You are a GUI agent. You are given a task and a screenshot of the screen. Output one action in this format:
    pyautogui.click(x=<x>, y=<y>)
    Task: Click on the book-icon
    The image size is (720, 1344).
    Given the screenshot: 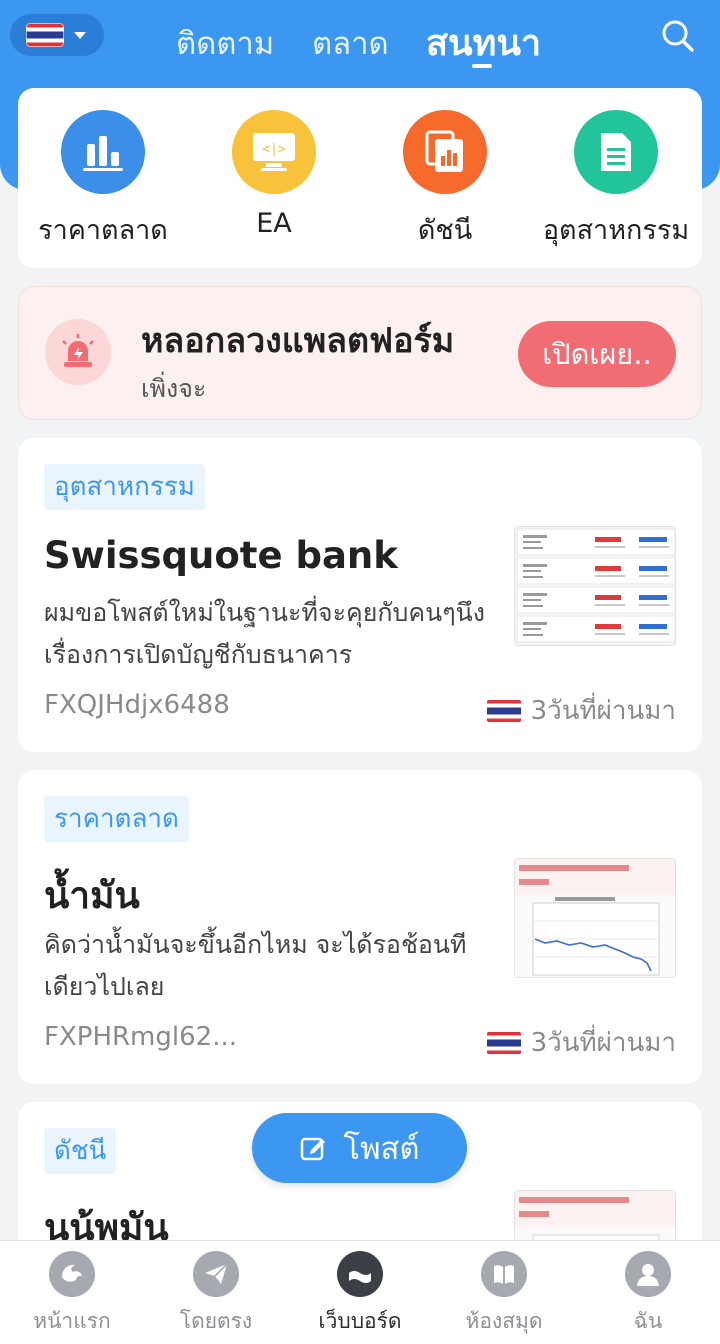 What is the action you would take?
    pyautogui.click(x=504, y=1274)
    